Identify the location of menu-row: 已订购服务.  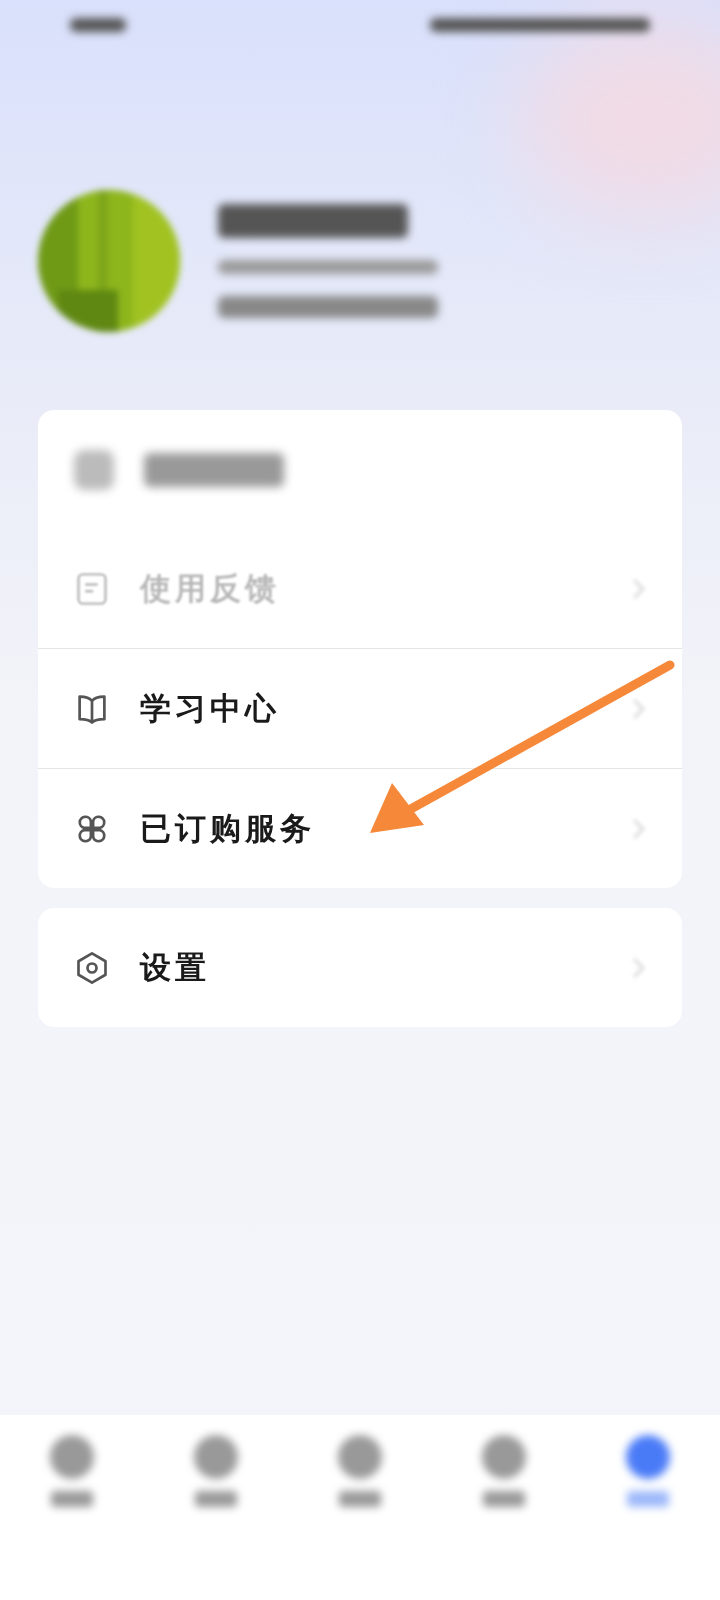
(360, 828).